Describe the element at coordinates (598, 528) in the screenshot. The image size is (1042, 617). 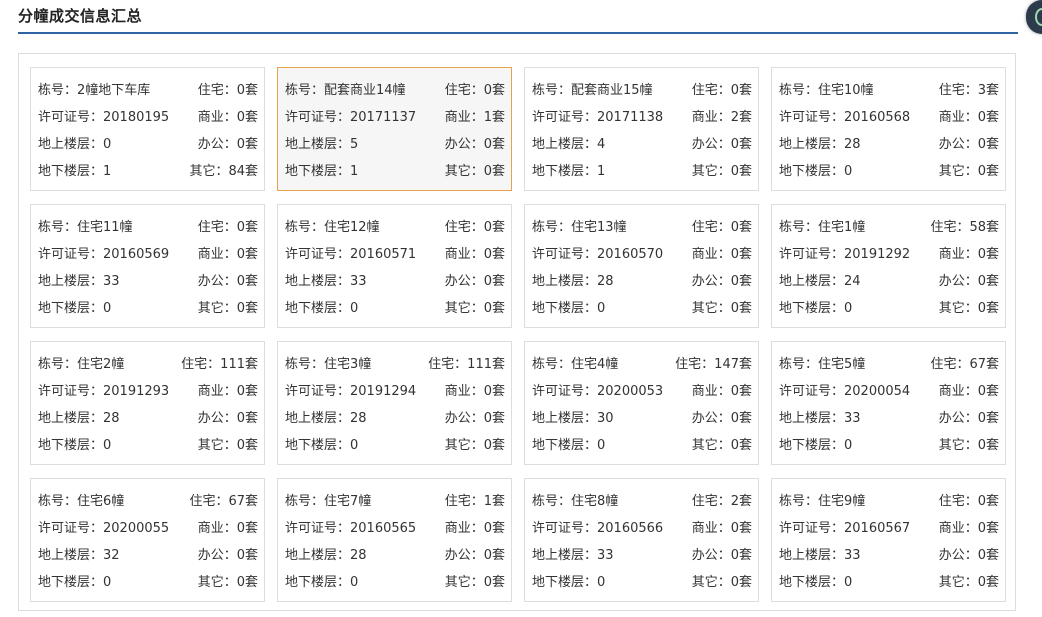
I see `permit-number: 许可证号：20160566` at that location.